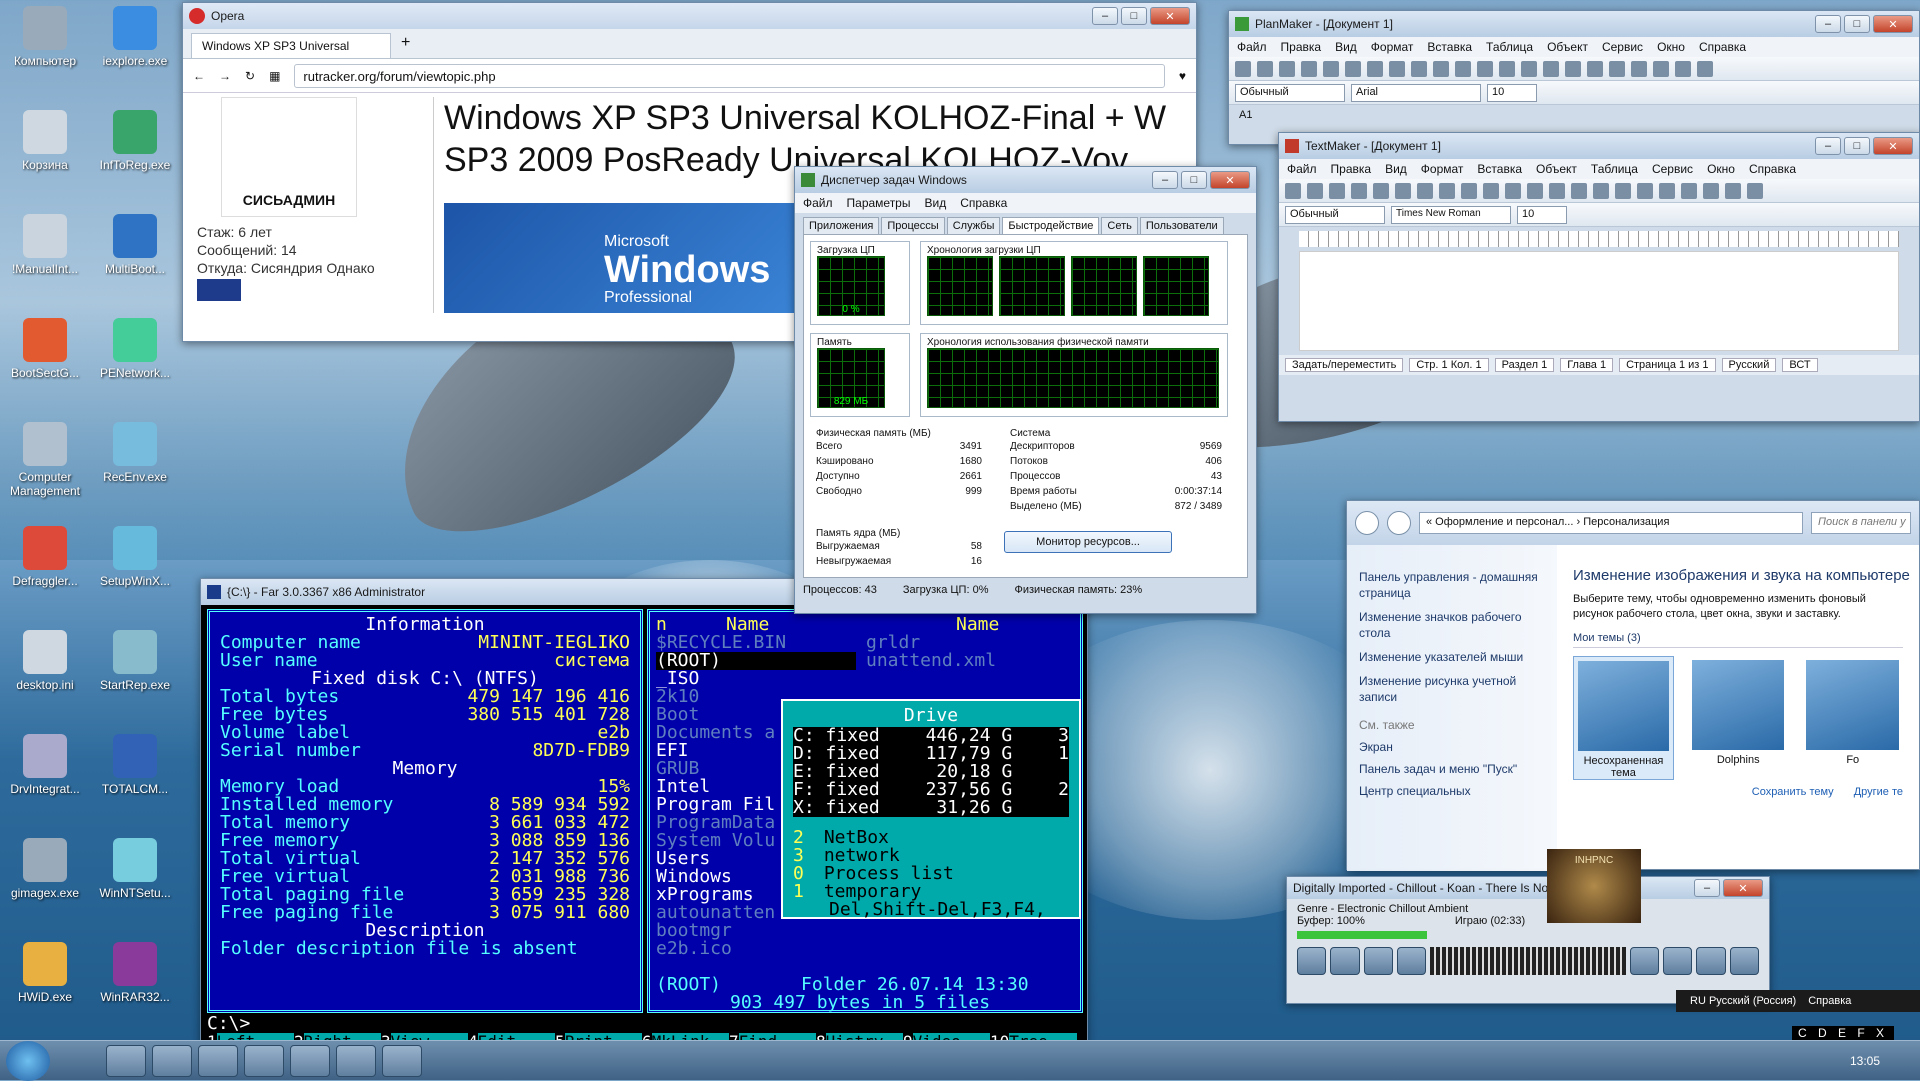 This screenshot has width=1920, height=1081. I want to click on drive-item: X: fixed 31,26 G, so click(931, 808).